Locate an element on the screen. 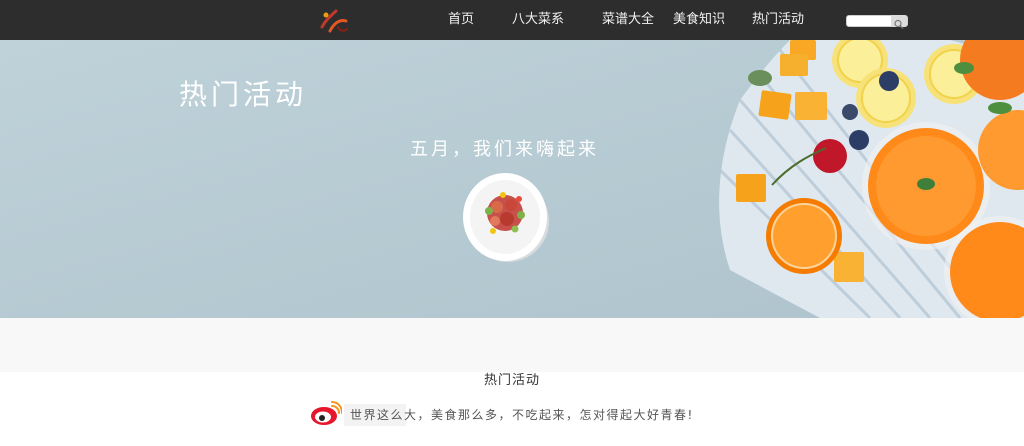 The image size is (1024, 446). nav-item-events: 热门活动 is located at coordinates (778, 20).